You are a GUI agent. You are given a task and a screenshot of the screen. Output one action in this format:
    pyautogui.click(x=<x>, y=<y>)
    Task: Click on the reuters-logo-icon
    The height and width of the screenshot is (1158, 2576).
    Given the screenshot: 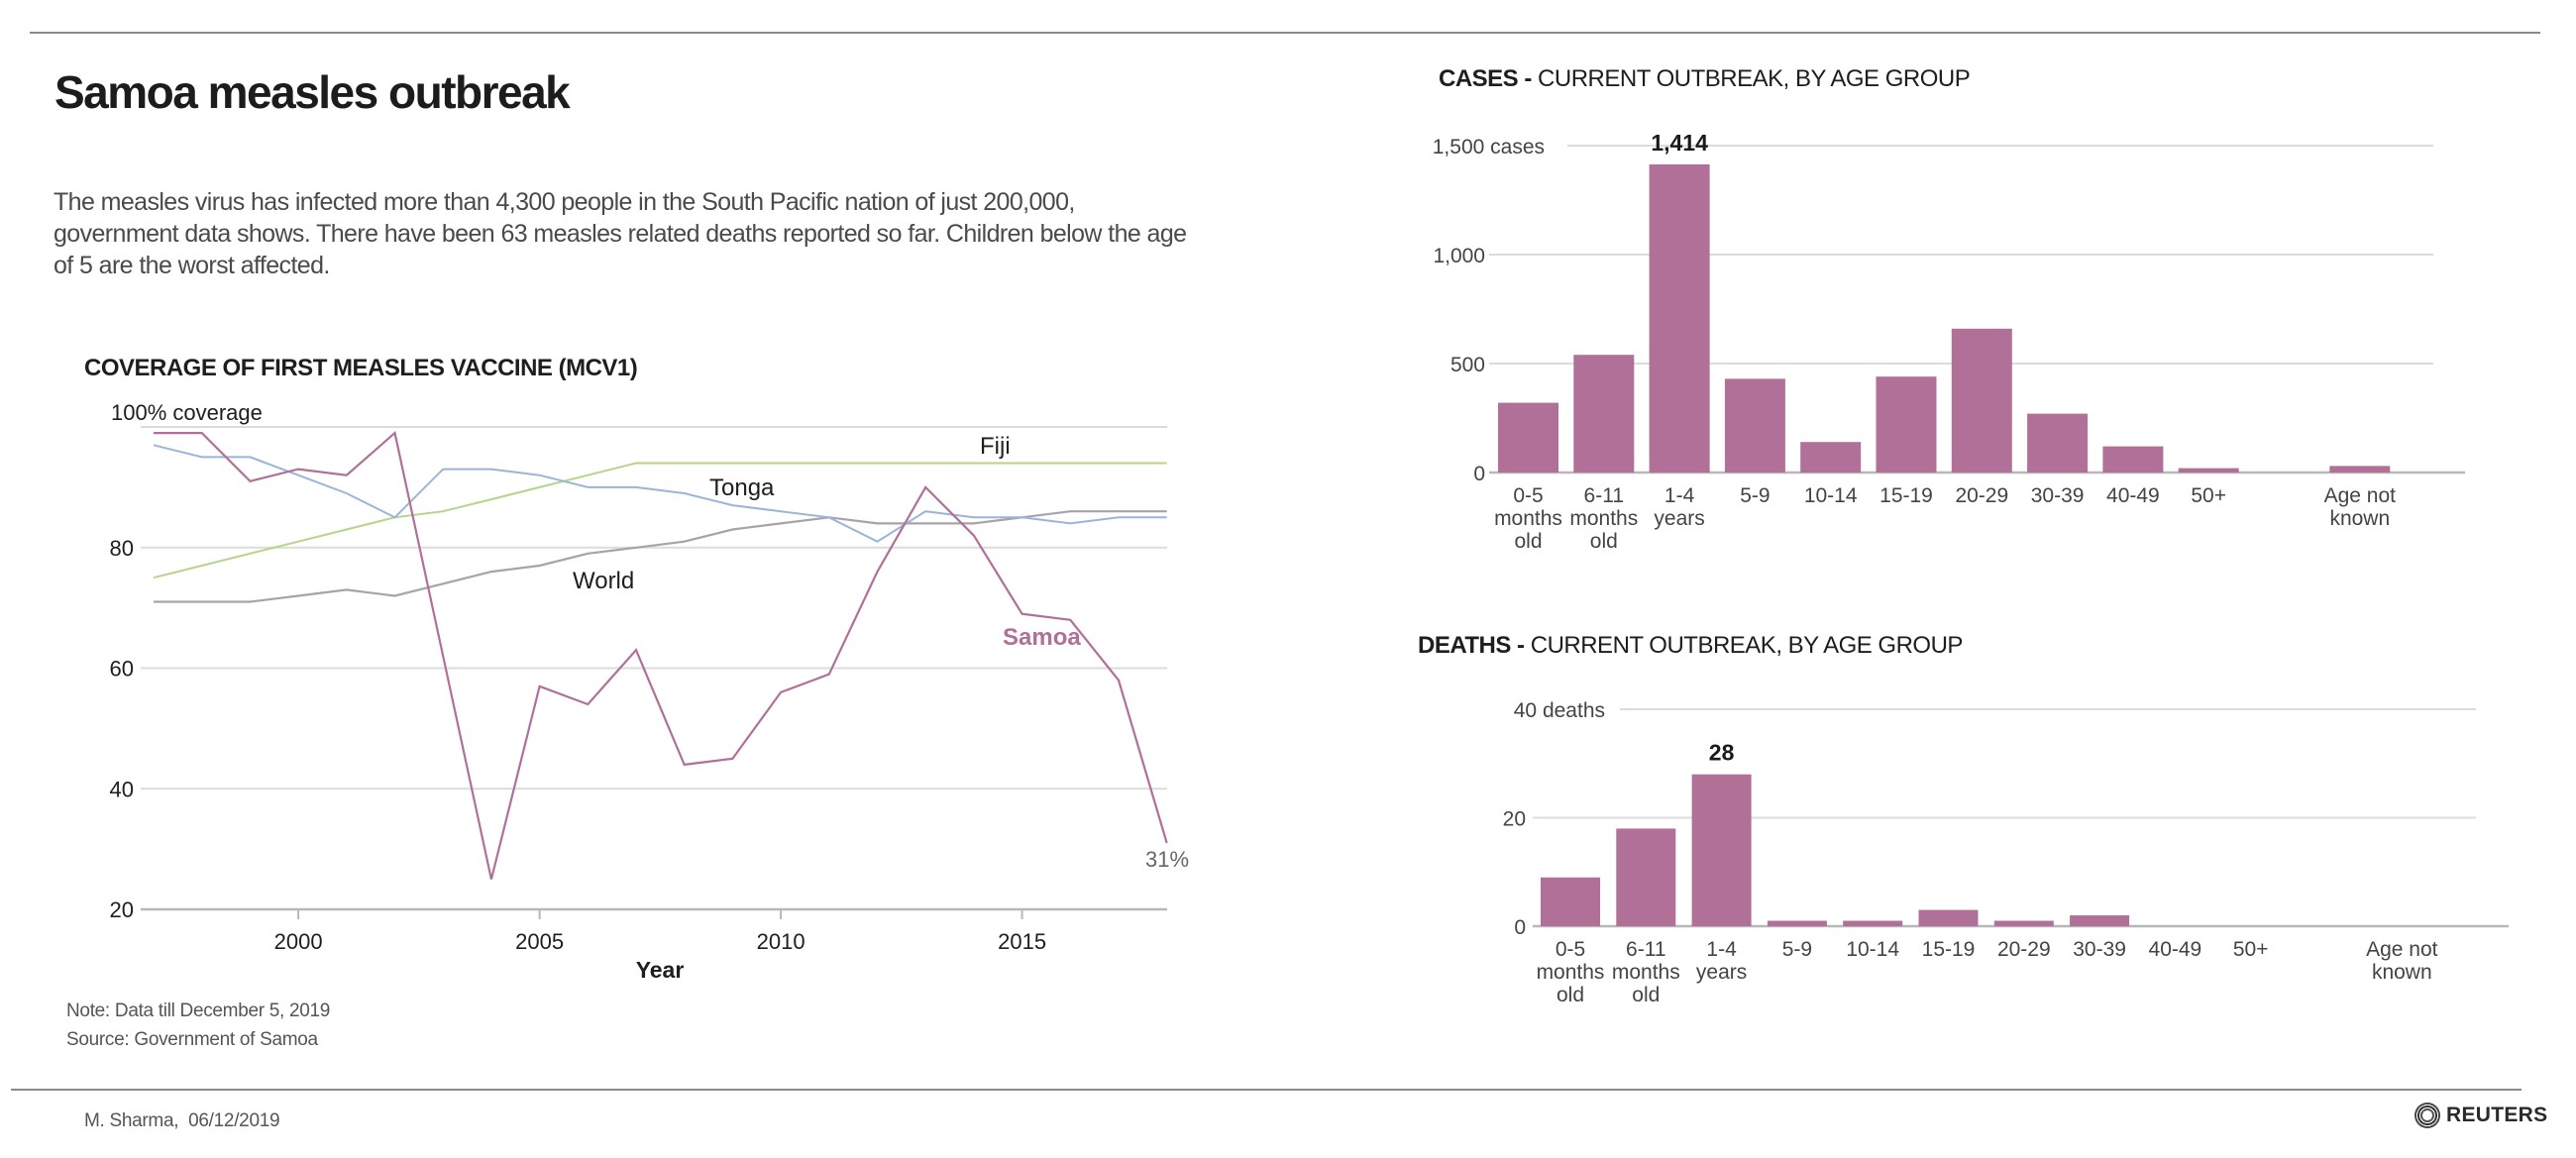 What is the action you would take?
    pyautogui.click(x=2427, y=1115)
    